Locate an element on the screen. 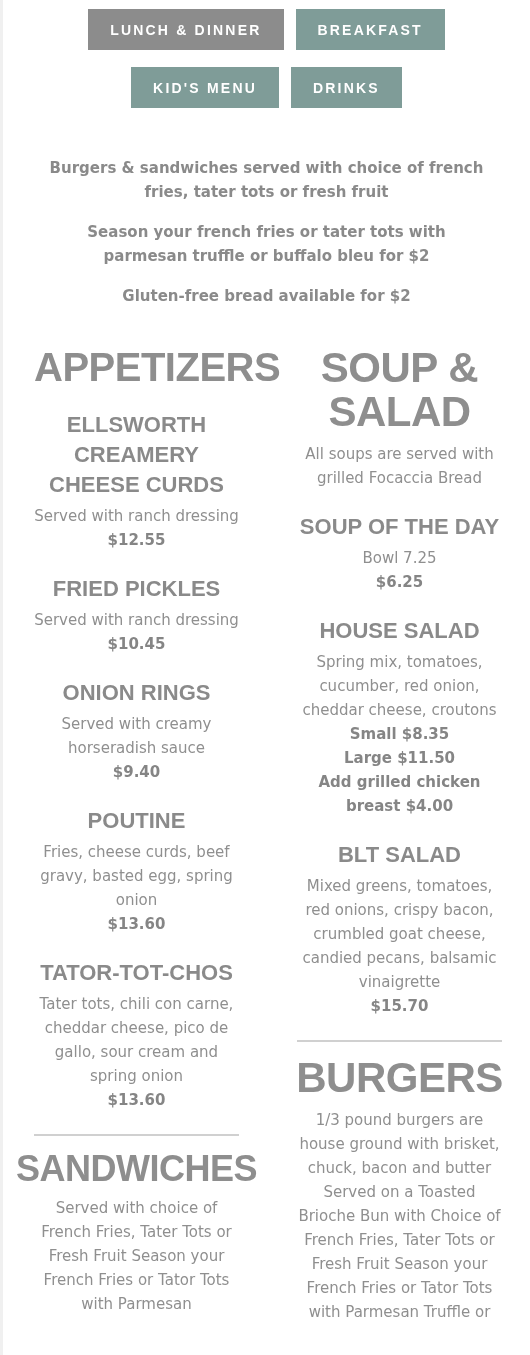 This screenshot has height=1355, width=530. section-heading: APPETIZERS is located at coordinates (157, 367).